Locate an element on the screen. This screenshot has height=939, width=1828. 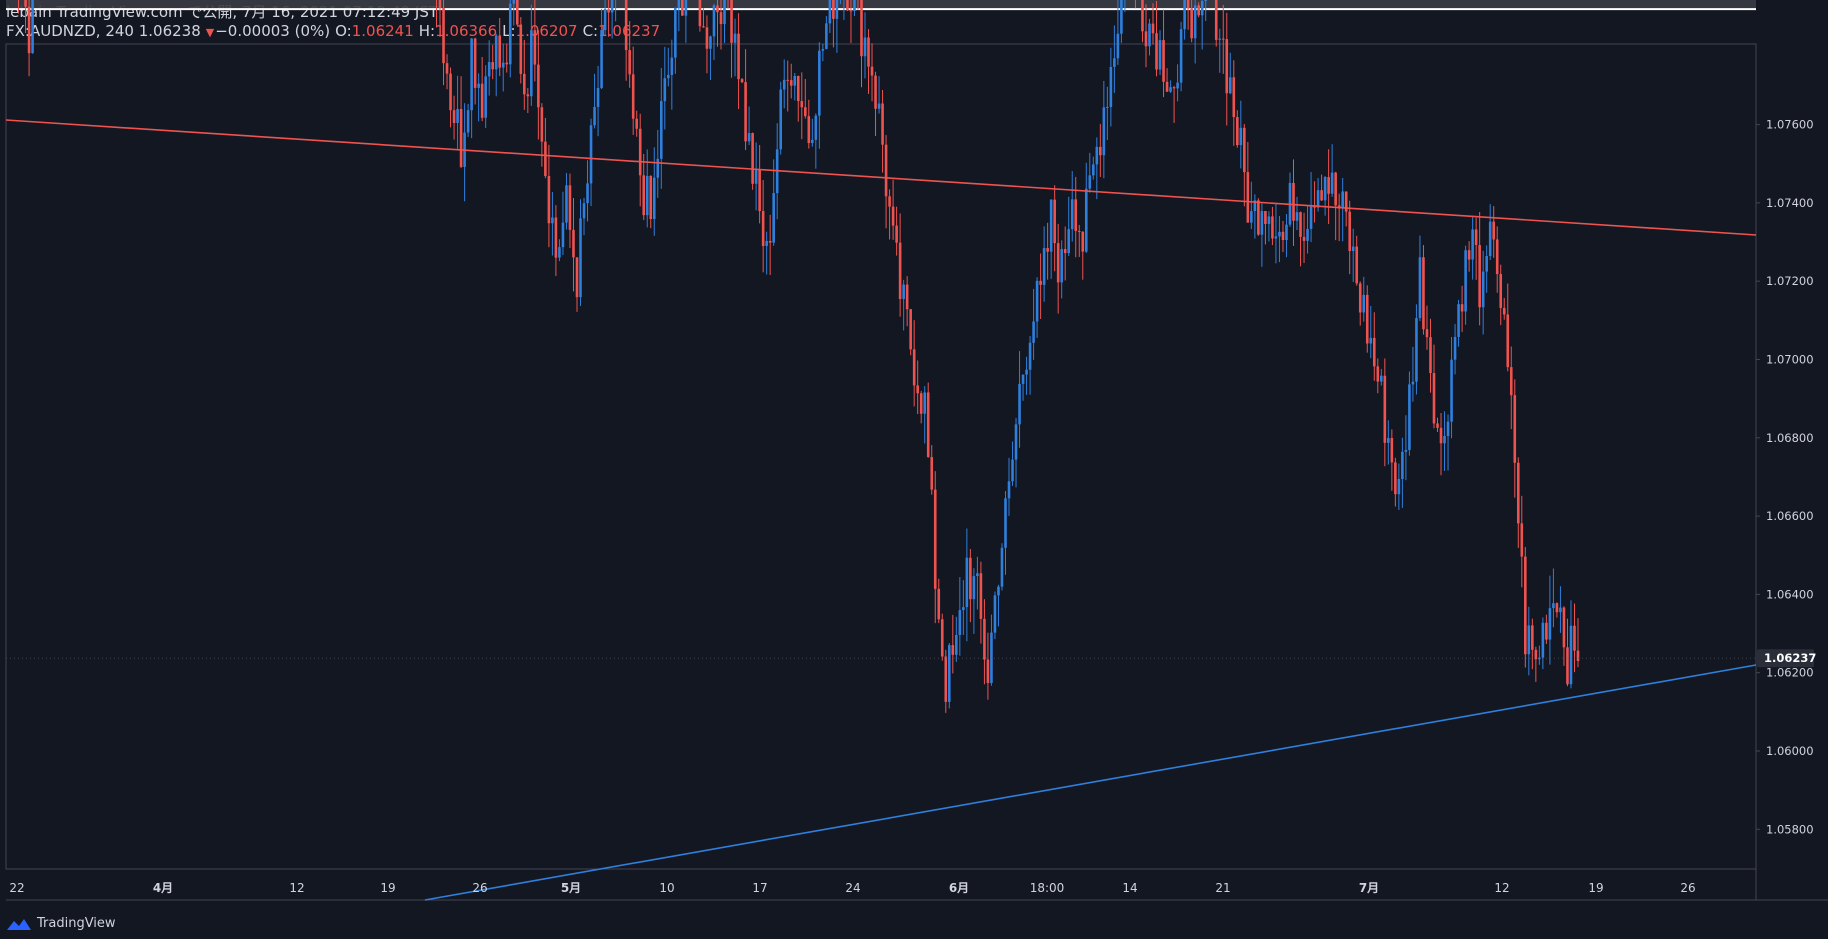
resistance-zone is located at coordinates (881, 5).